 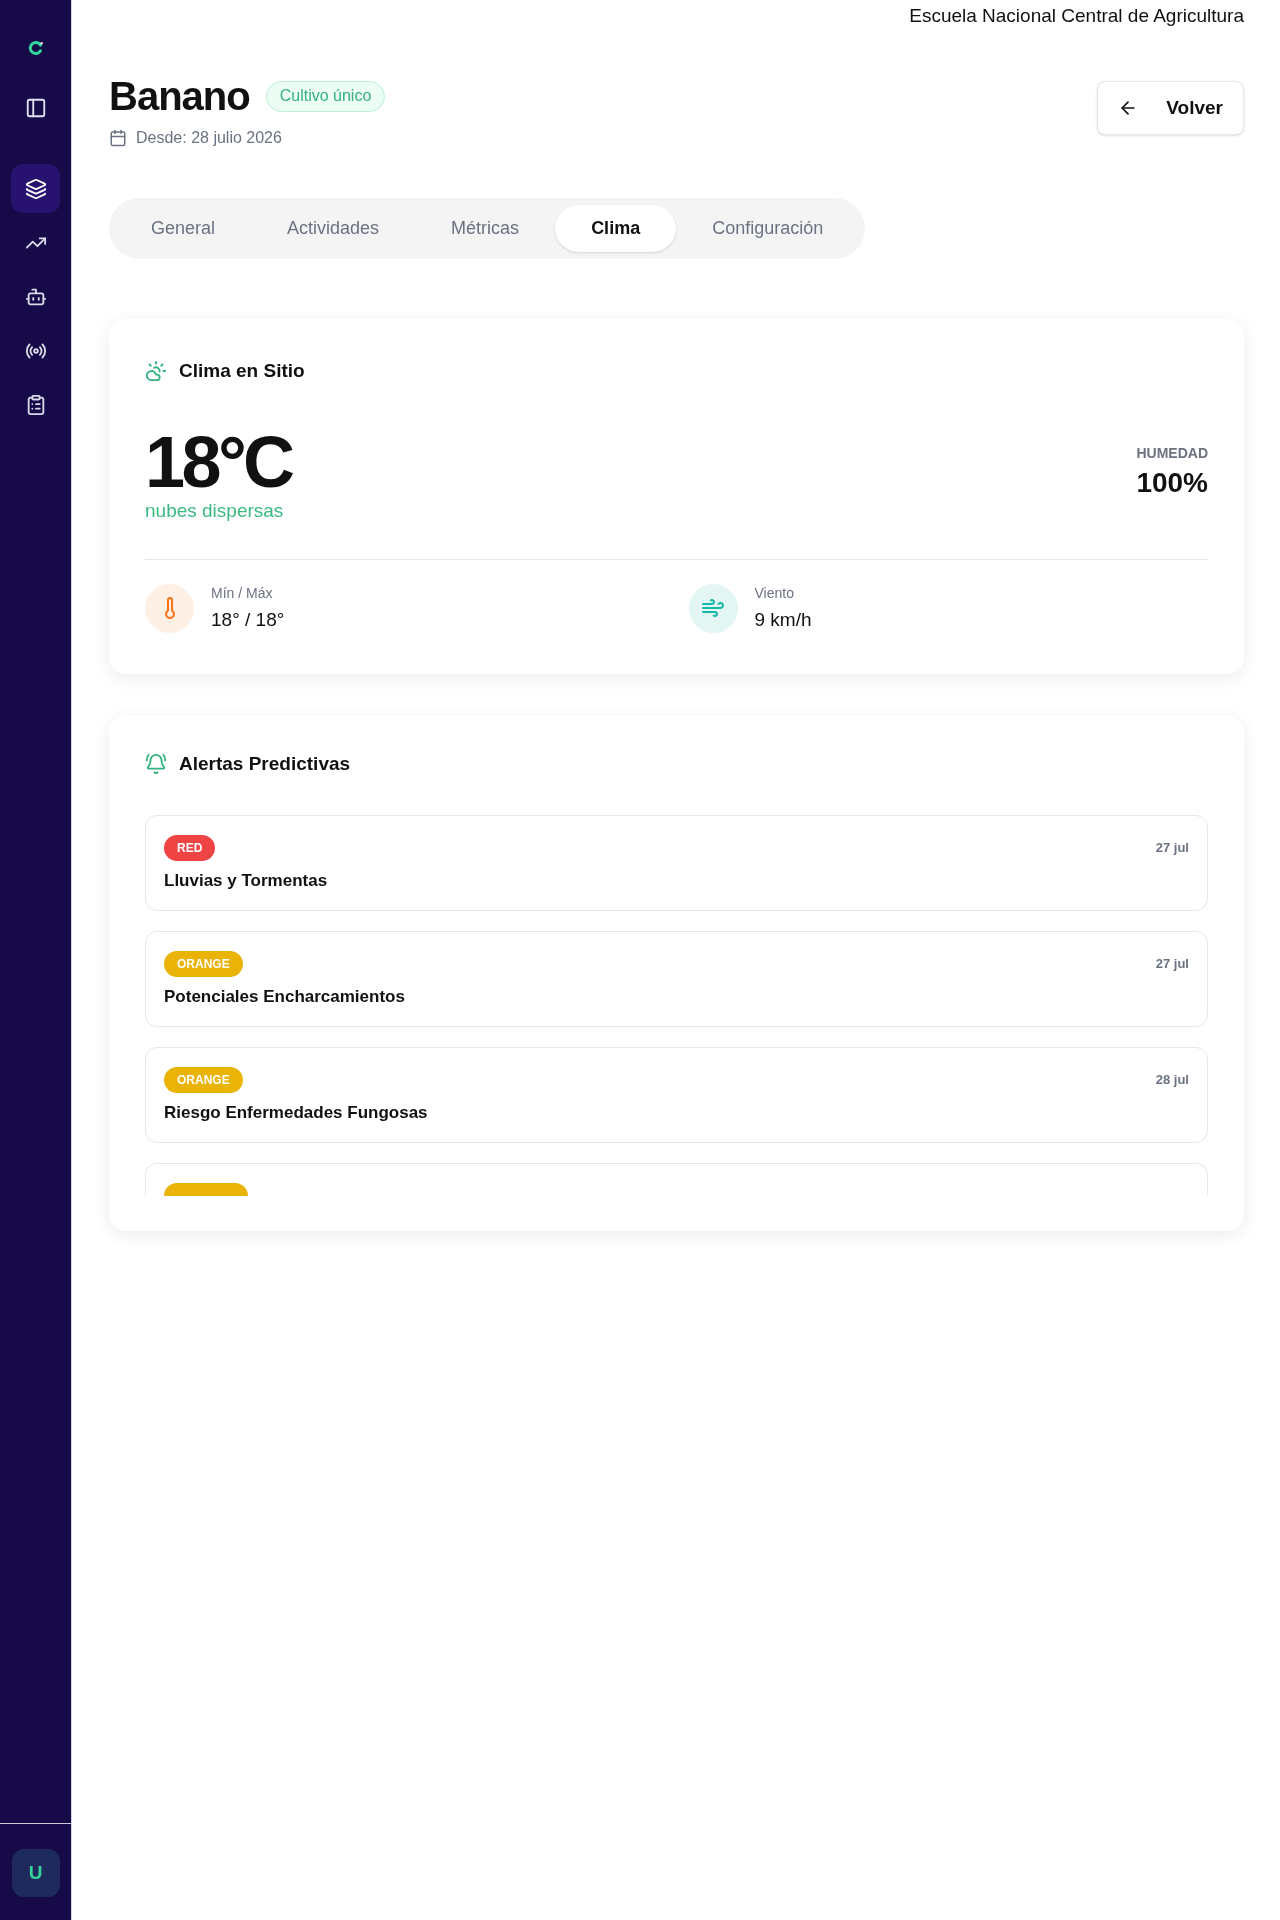 I want to click on alert-card: ORANGE 27 jul Potenciales Encharcamientos, so click(x=676, y=979).